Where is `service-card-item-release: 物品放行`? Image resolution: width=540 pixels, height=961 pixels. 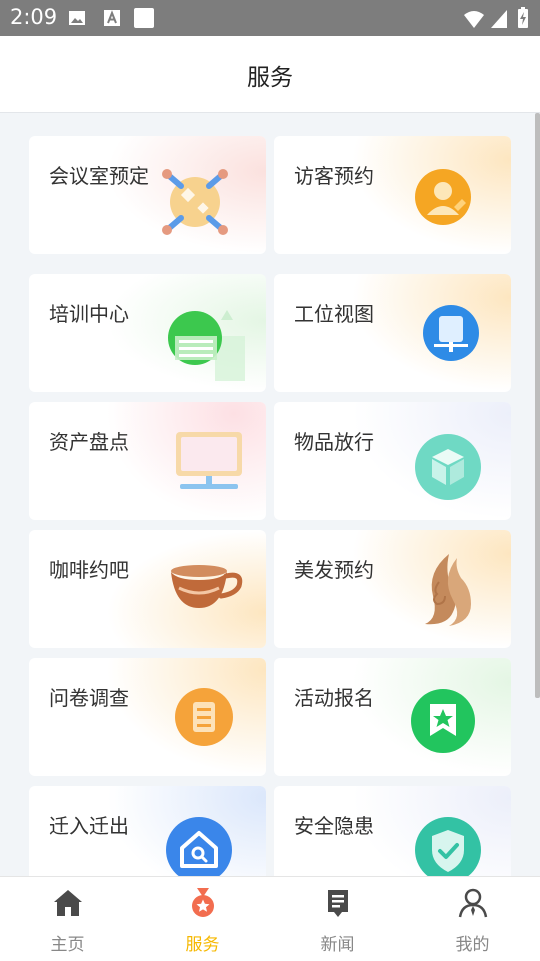 service-card-item-release: 物品放行 is located at coordinates (392, 461).